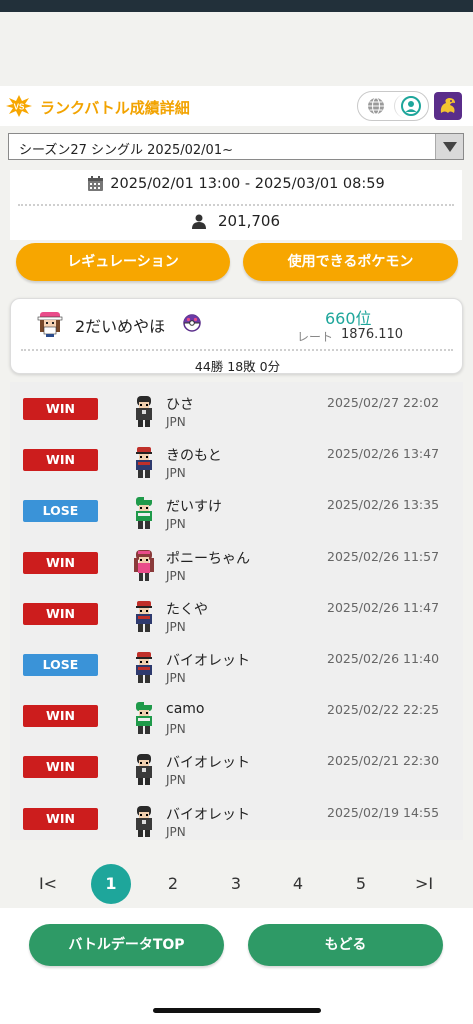 This screenshot has height=1024, width=473. Describe the element at coordinates (126, 150) in the screenshot. I see `season-select-value: シーズン27 シングル 2025/02/01~` at that location.